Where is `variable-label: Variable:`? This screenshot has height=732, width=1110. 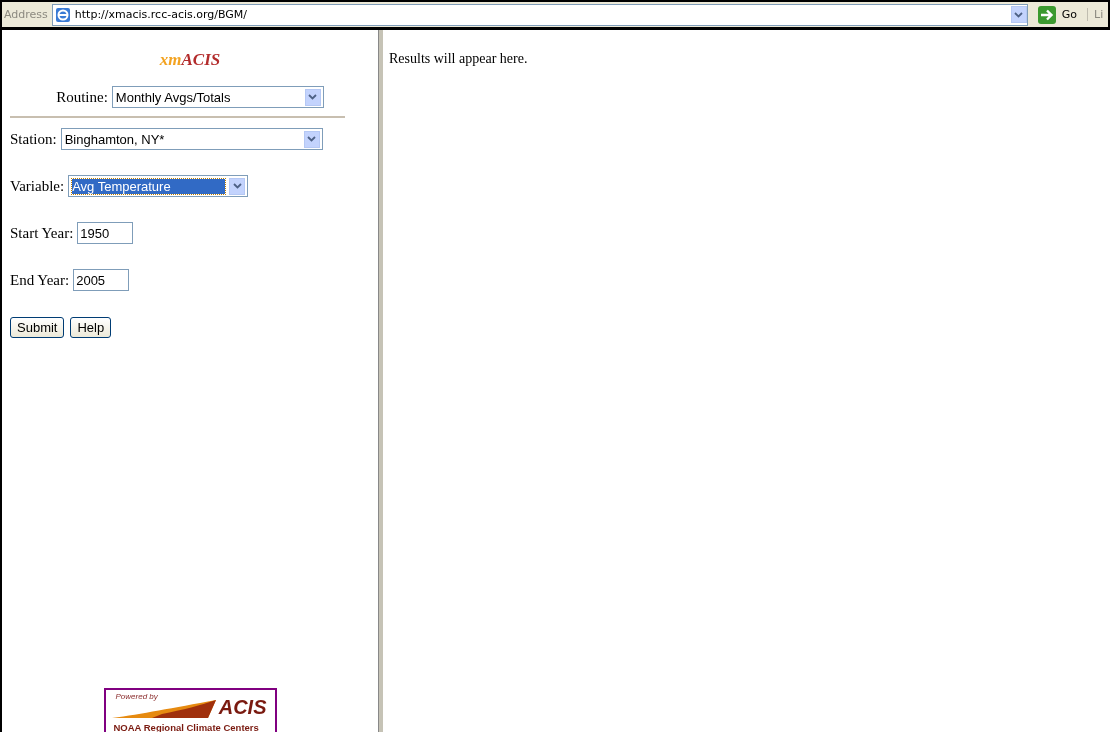
variable-label: Variable: is located at coordinates (37, 186).